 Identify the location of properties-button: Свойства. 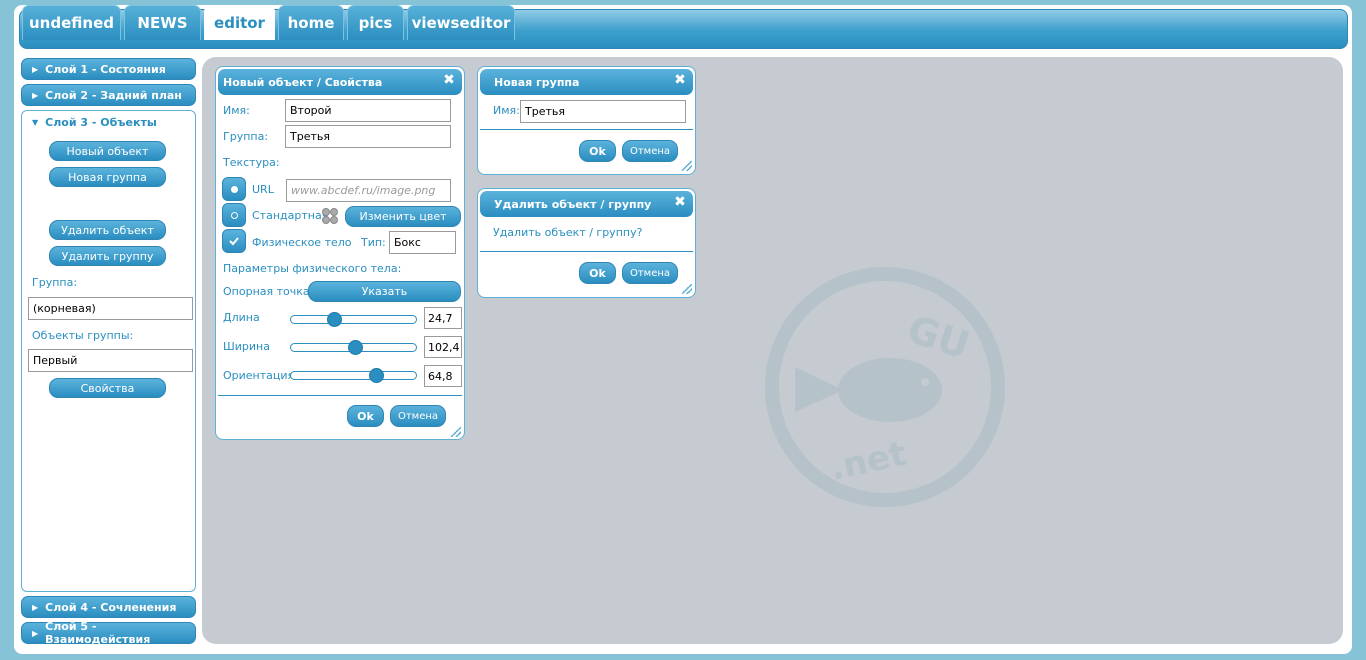
(107, 388).